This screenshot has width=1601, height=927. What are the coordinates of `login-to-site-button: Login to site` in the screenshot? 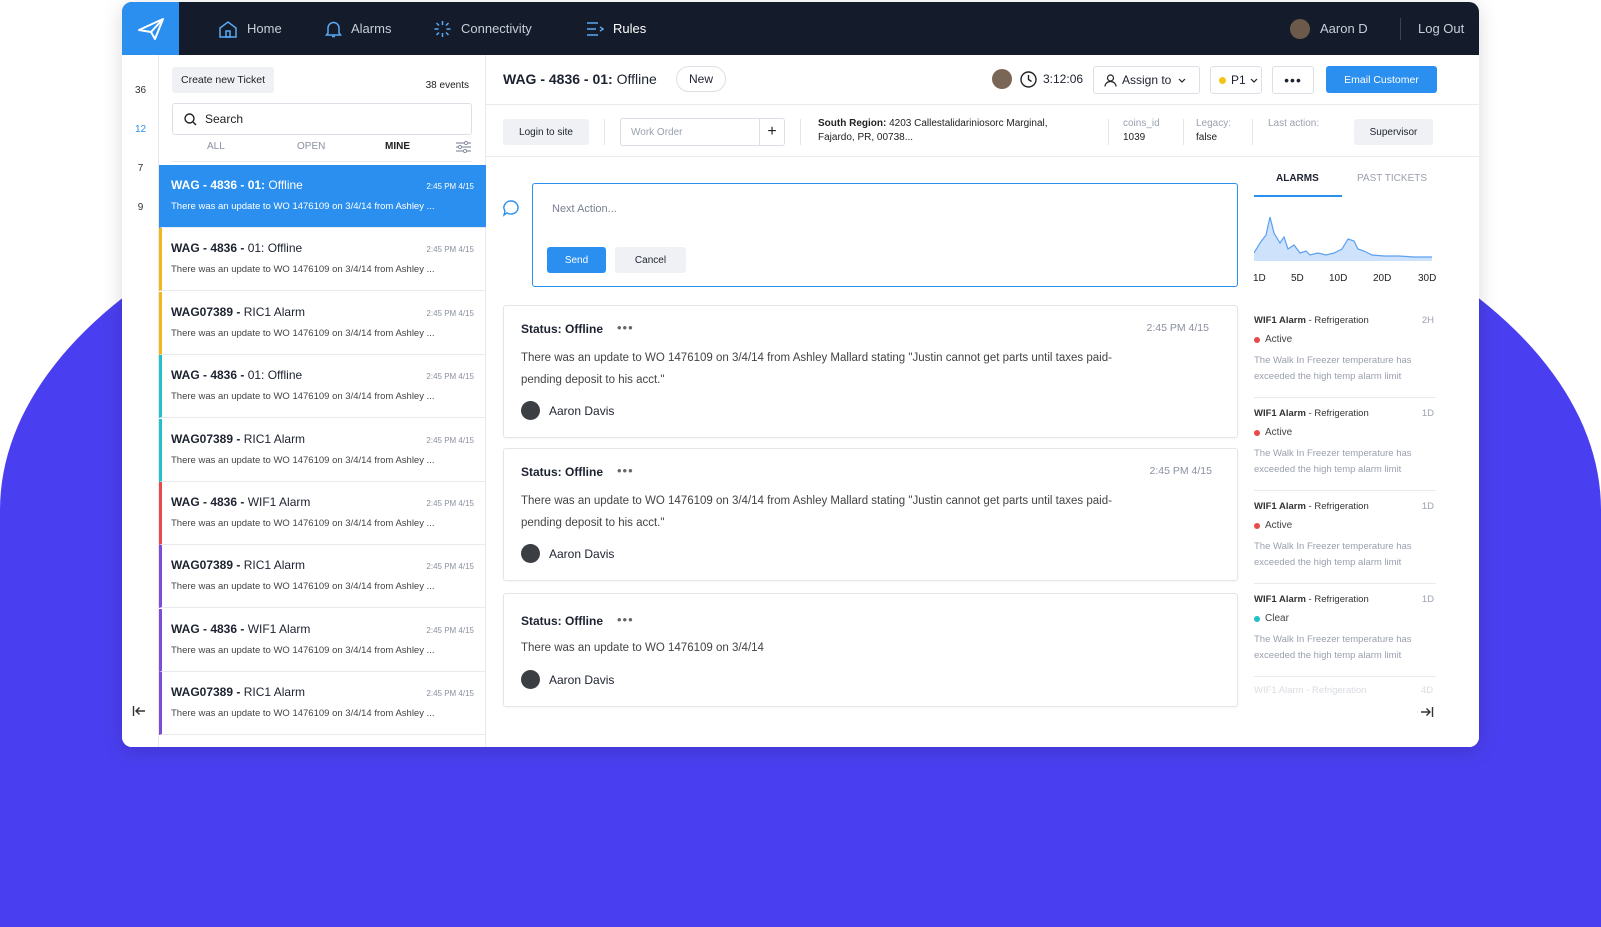 It's located at (546, 132).